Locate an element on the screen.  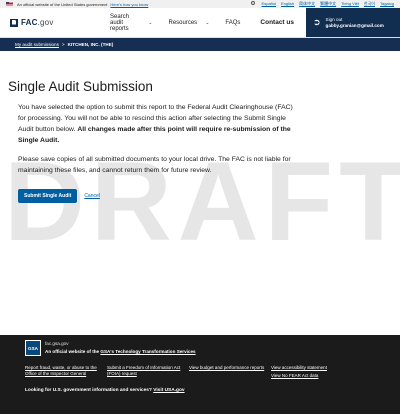
footer-domain: fac.gsa.gov is located at coordinates (57, 343).